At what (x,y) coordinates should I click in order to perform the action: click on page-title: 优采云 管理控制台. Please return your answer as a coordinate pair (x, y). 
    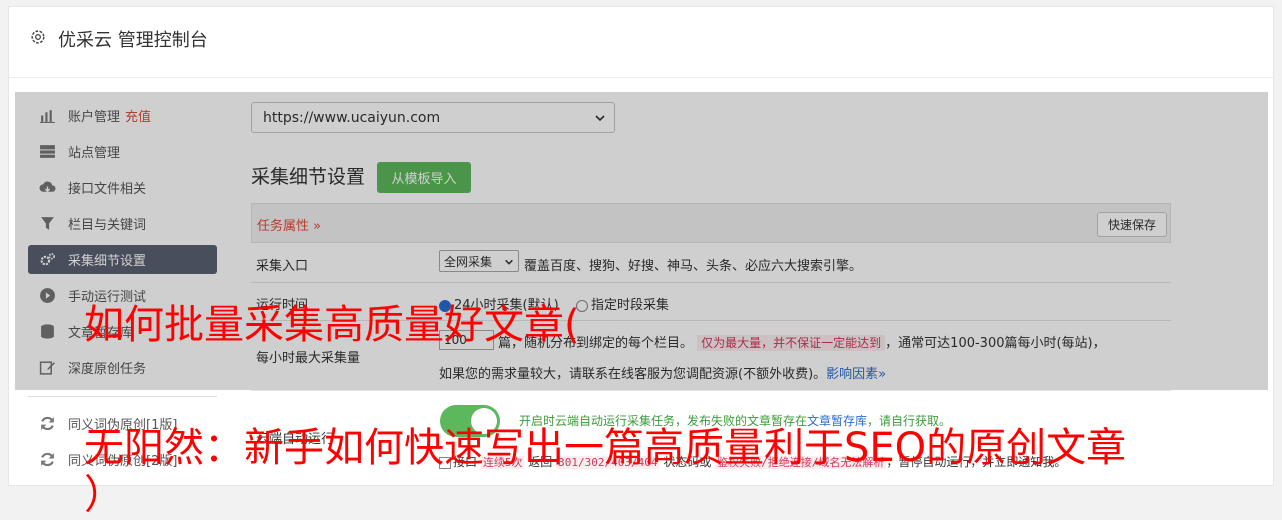
    Looking at the image, I should click on (133, 40).